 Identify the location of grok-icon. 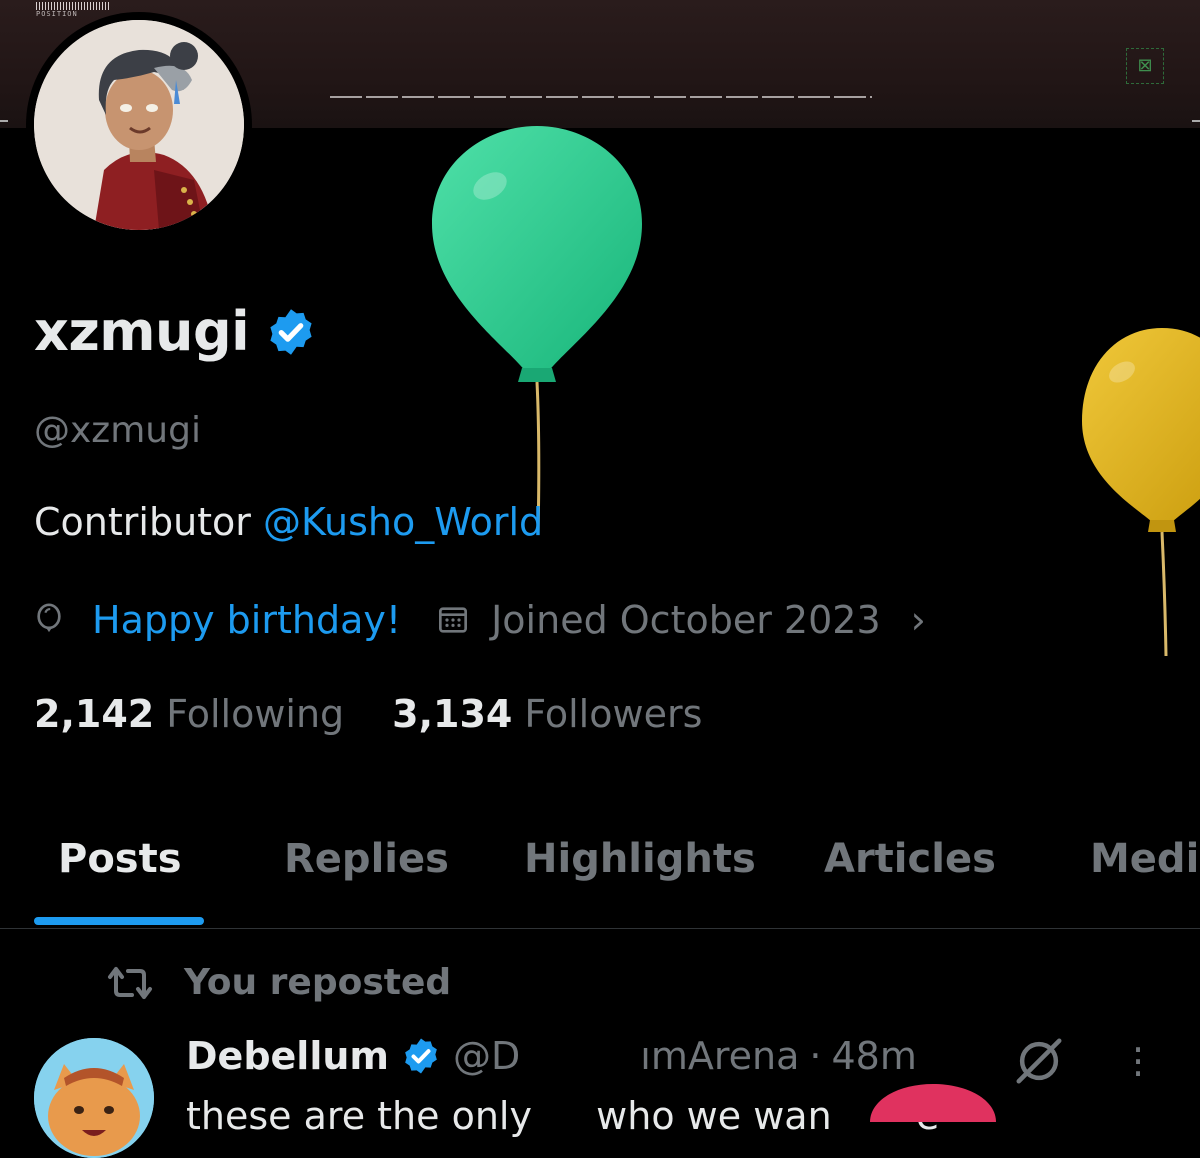
(1039, 1061).